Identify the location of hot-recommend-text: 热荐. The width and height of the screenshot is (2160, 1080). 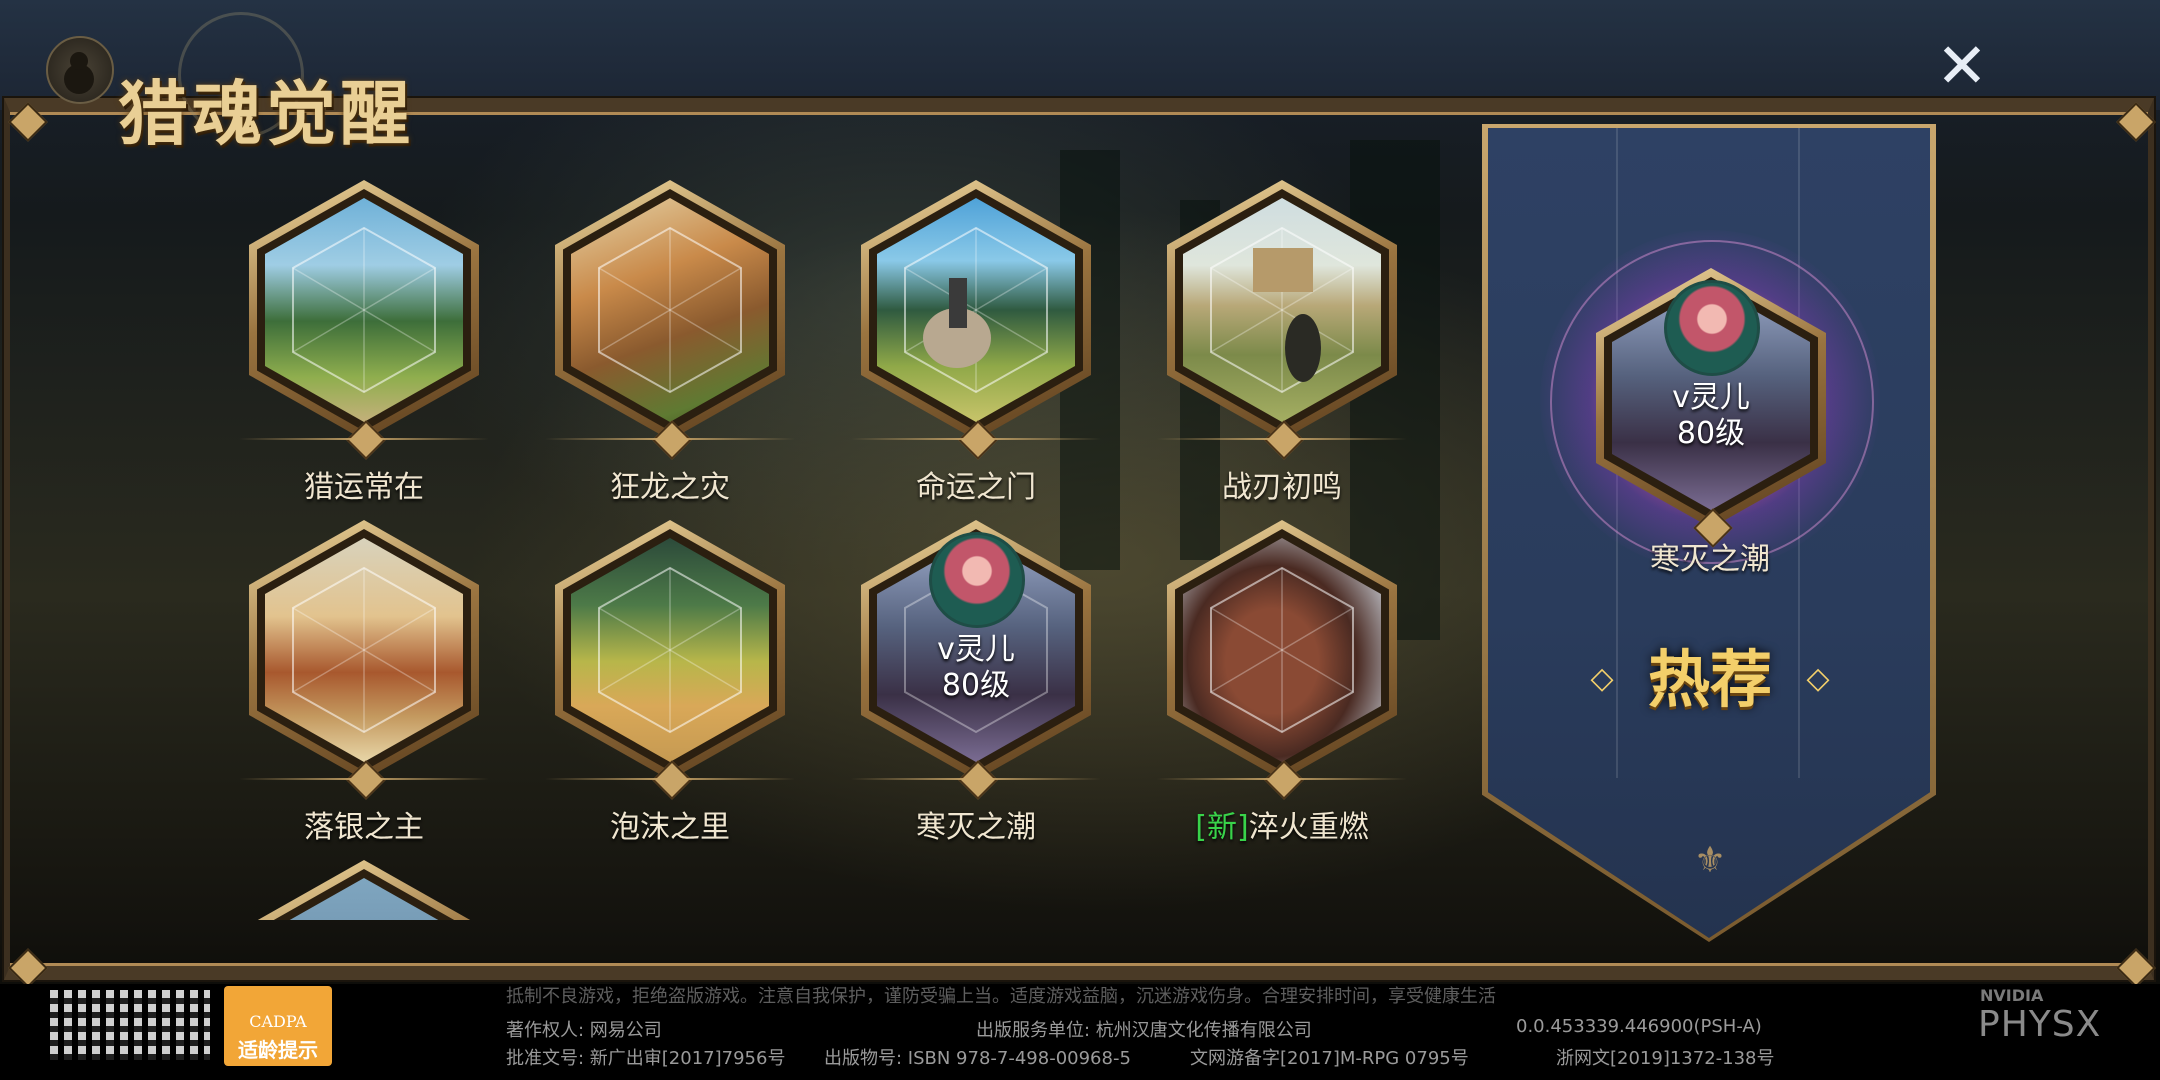
(1709, 679).